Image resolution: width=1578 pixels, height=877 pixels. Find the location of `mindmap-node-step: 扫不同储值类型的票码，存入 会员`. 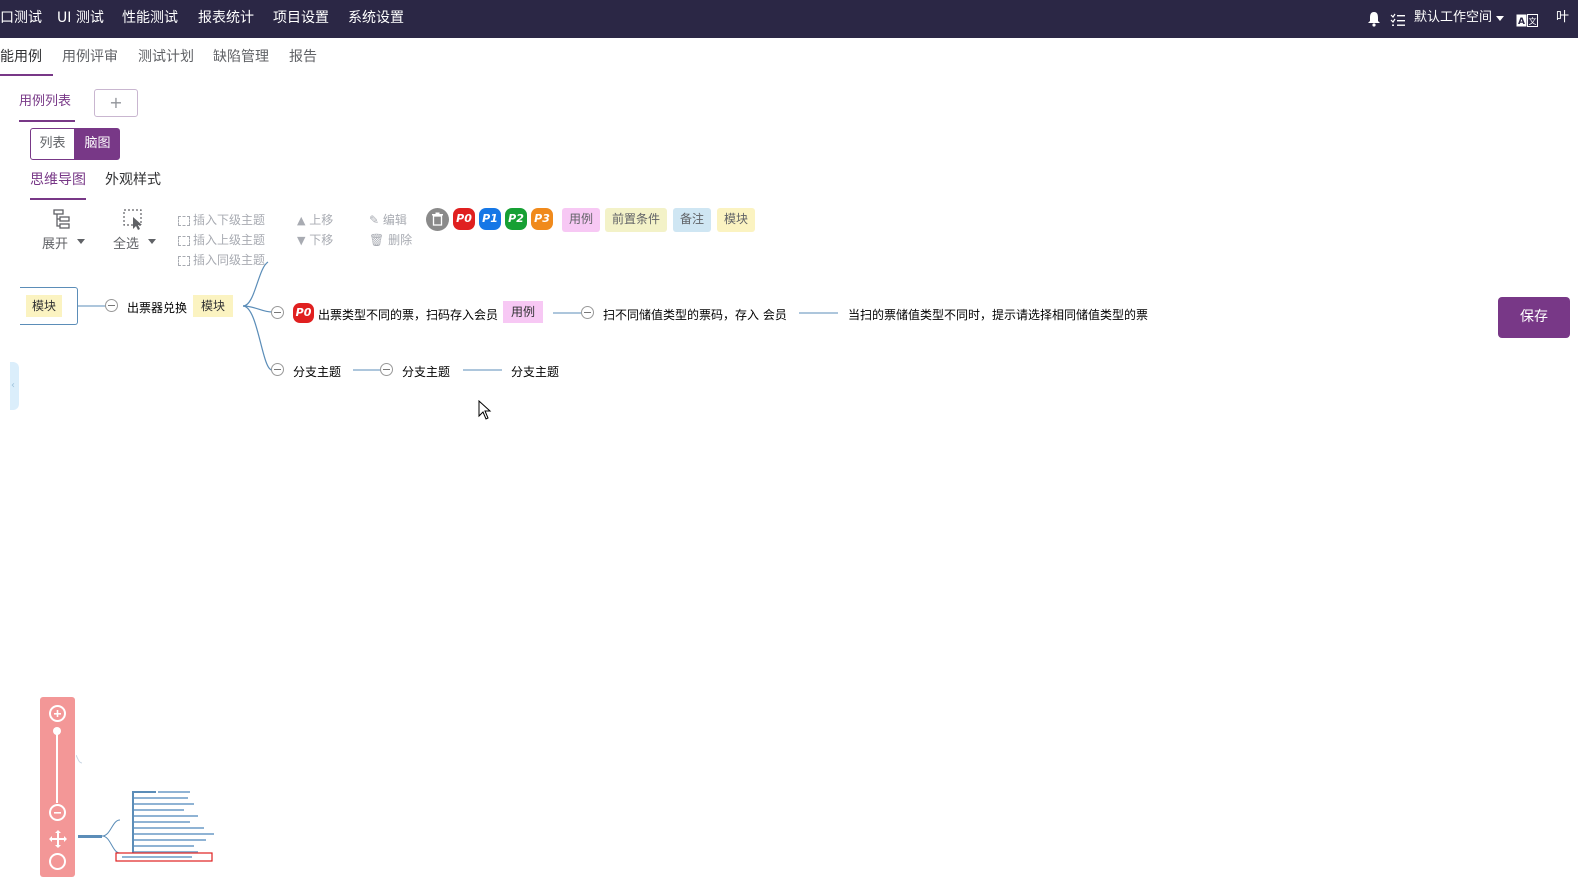

mindmap-node-step: 扫不同储值类型的票码，存入 会员 is located at coordinates (695, 314).